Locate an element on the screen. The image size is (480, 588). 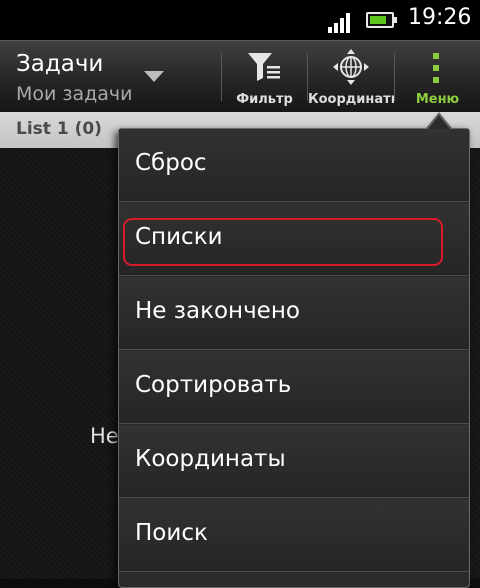
coordinates-button: Координаты is located at coordinates (351, 77).